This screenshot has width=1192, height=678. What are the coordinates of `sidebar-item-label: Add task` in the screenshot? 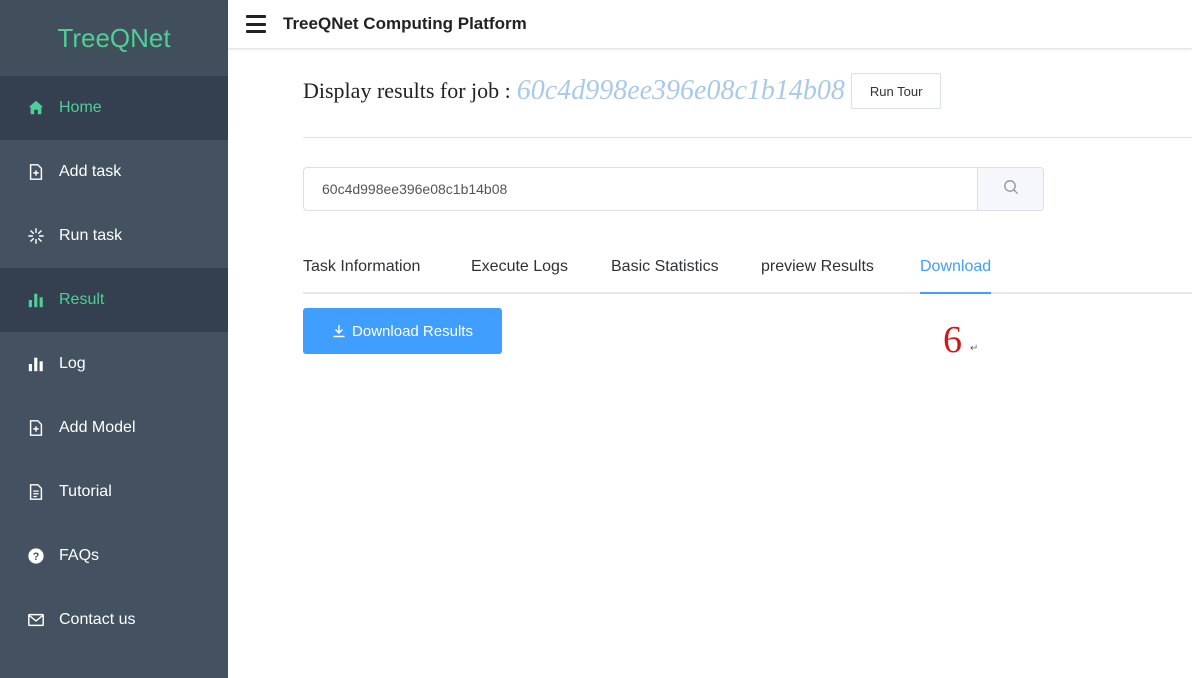 It's located at (90, 171).